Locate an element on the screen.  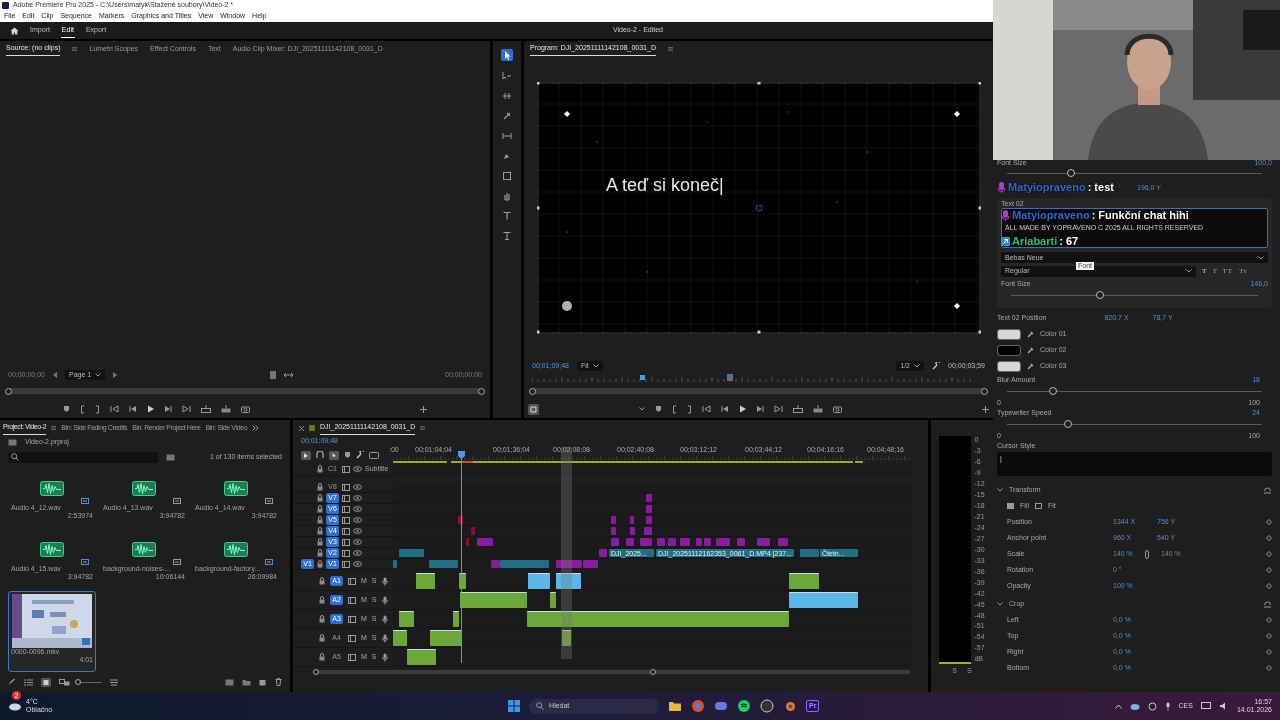
browser-app-icon is located at coordinates (698, 706).